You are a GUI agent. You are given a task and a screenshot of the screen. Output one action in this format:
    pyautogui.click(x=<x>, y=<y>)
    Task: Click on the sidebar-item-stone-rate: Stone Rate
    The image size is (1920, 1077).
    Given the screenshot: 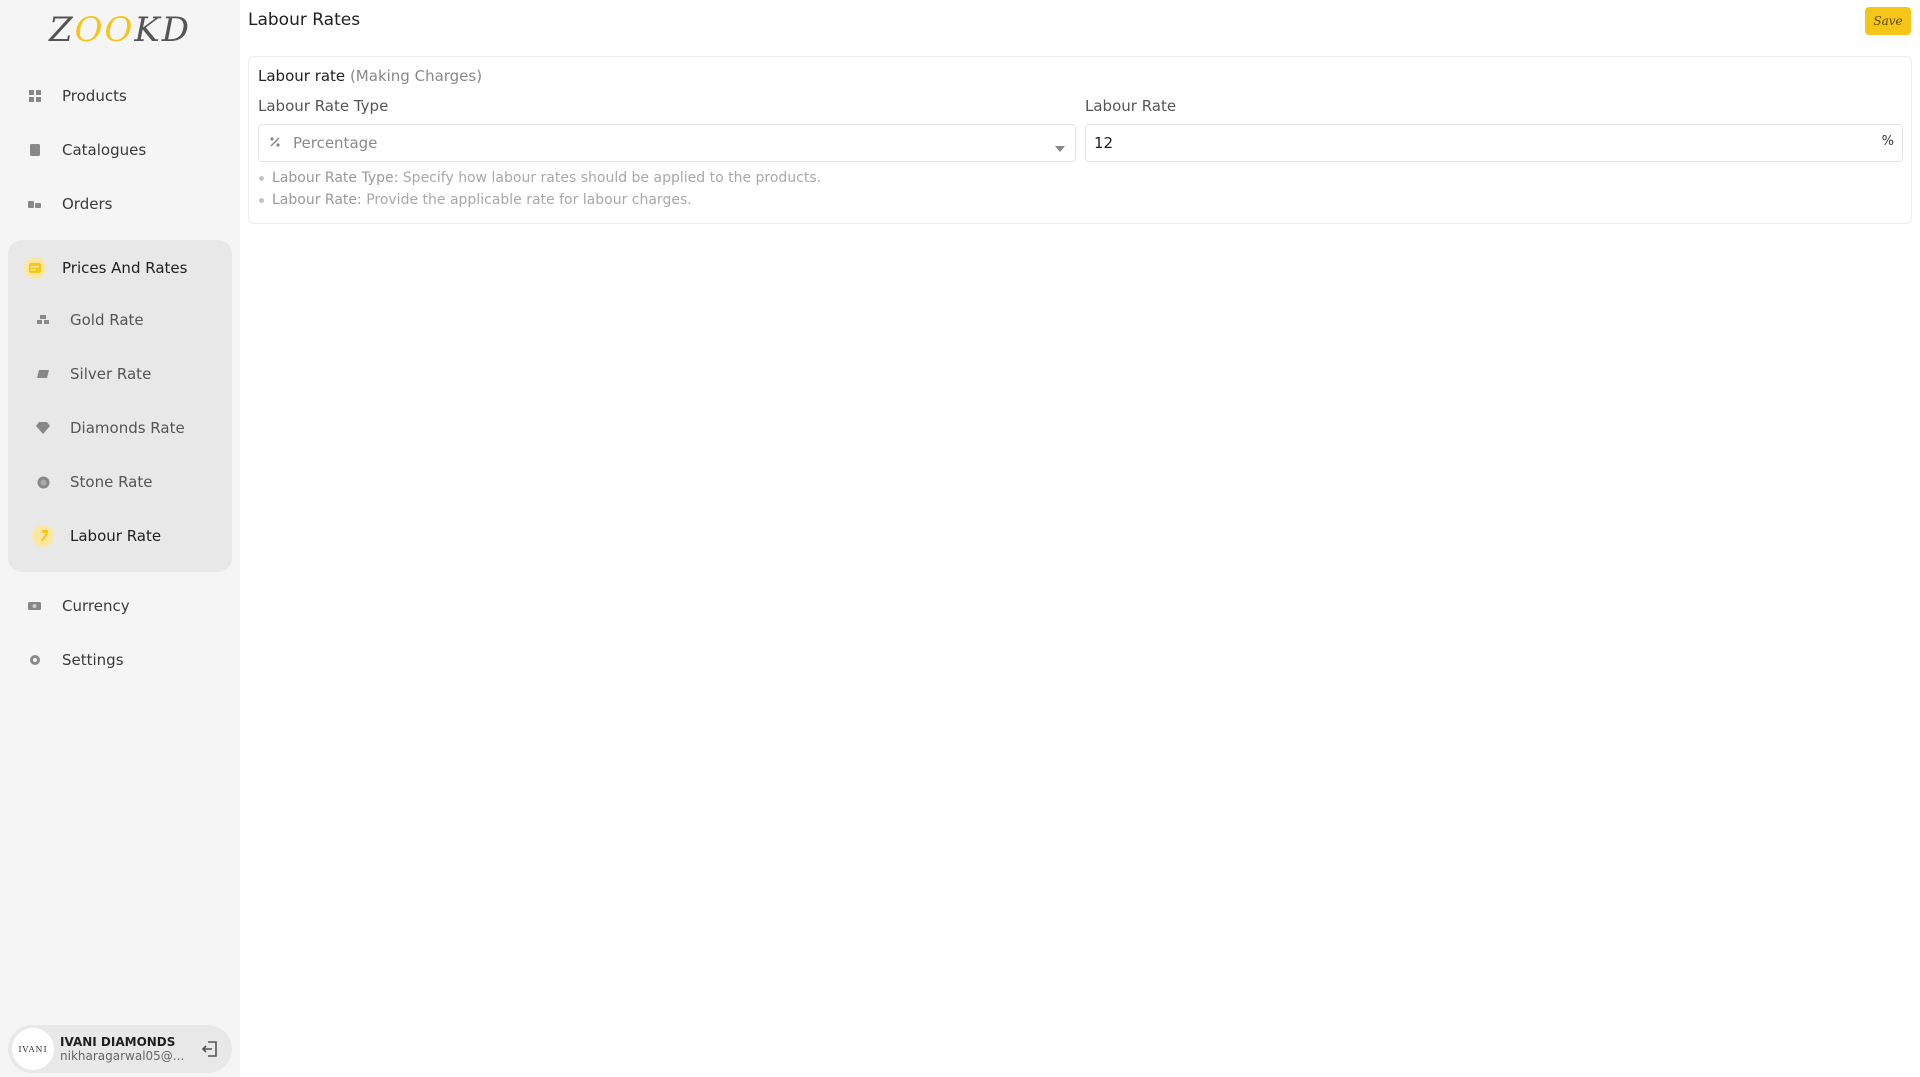 What is the action you would take?
    pyautogui.click(x=120, y=482)
    